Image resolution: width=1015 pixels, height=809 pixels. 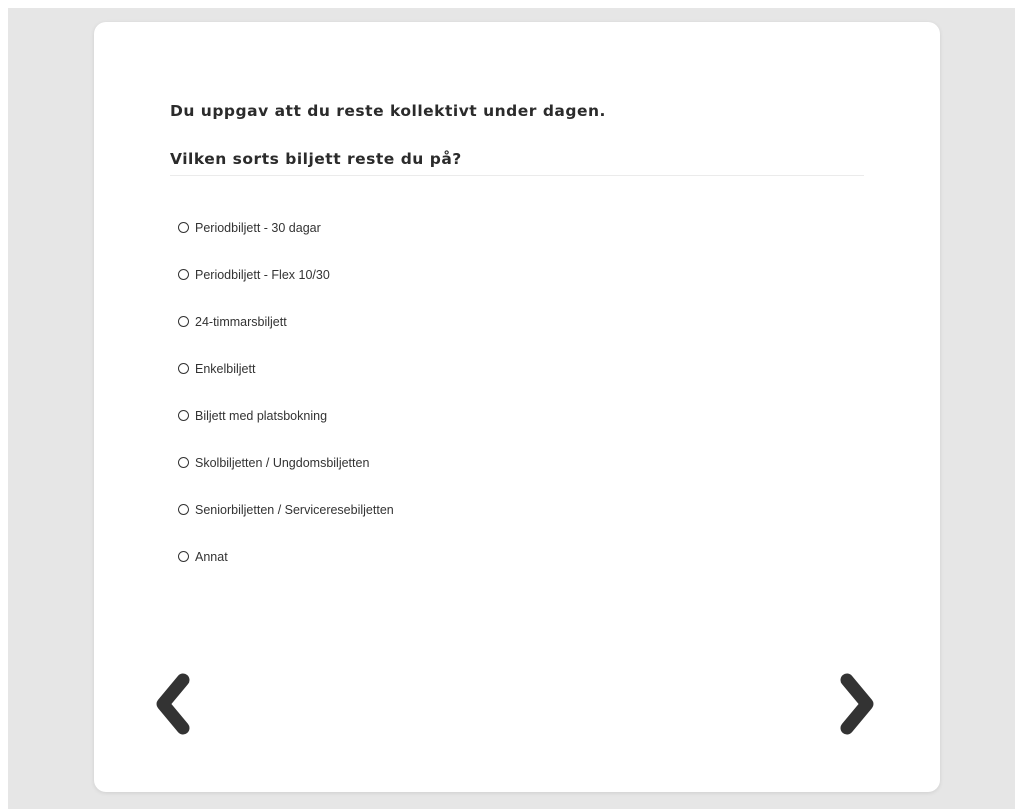 I want to click on option-label: Skolbiljetten / Ungdomsbiljetten, so click(x=282, y=462).